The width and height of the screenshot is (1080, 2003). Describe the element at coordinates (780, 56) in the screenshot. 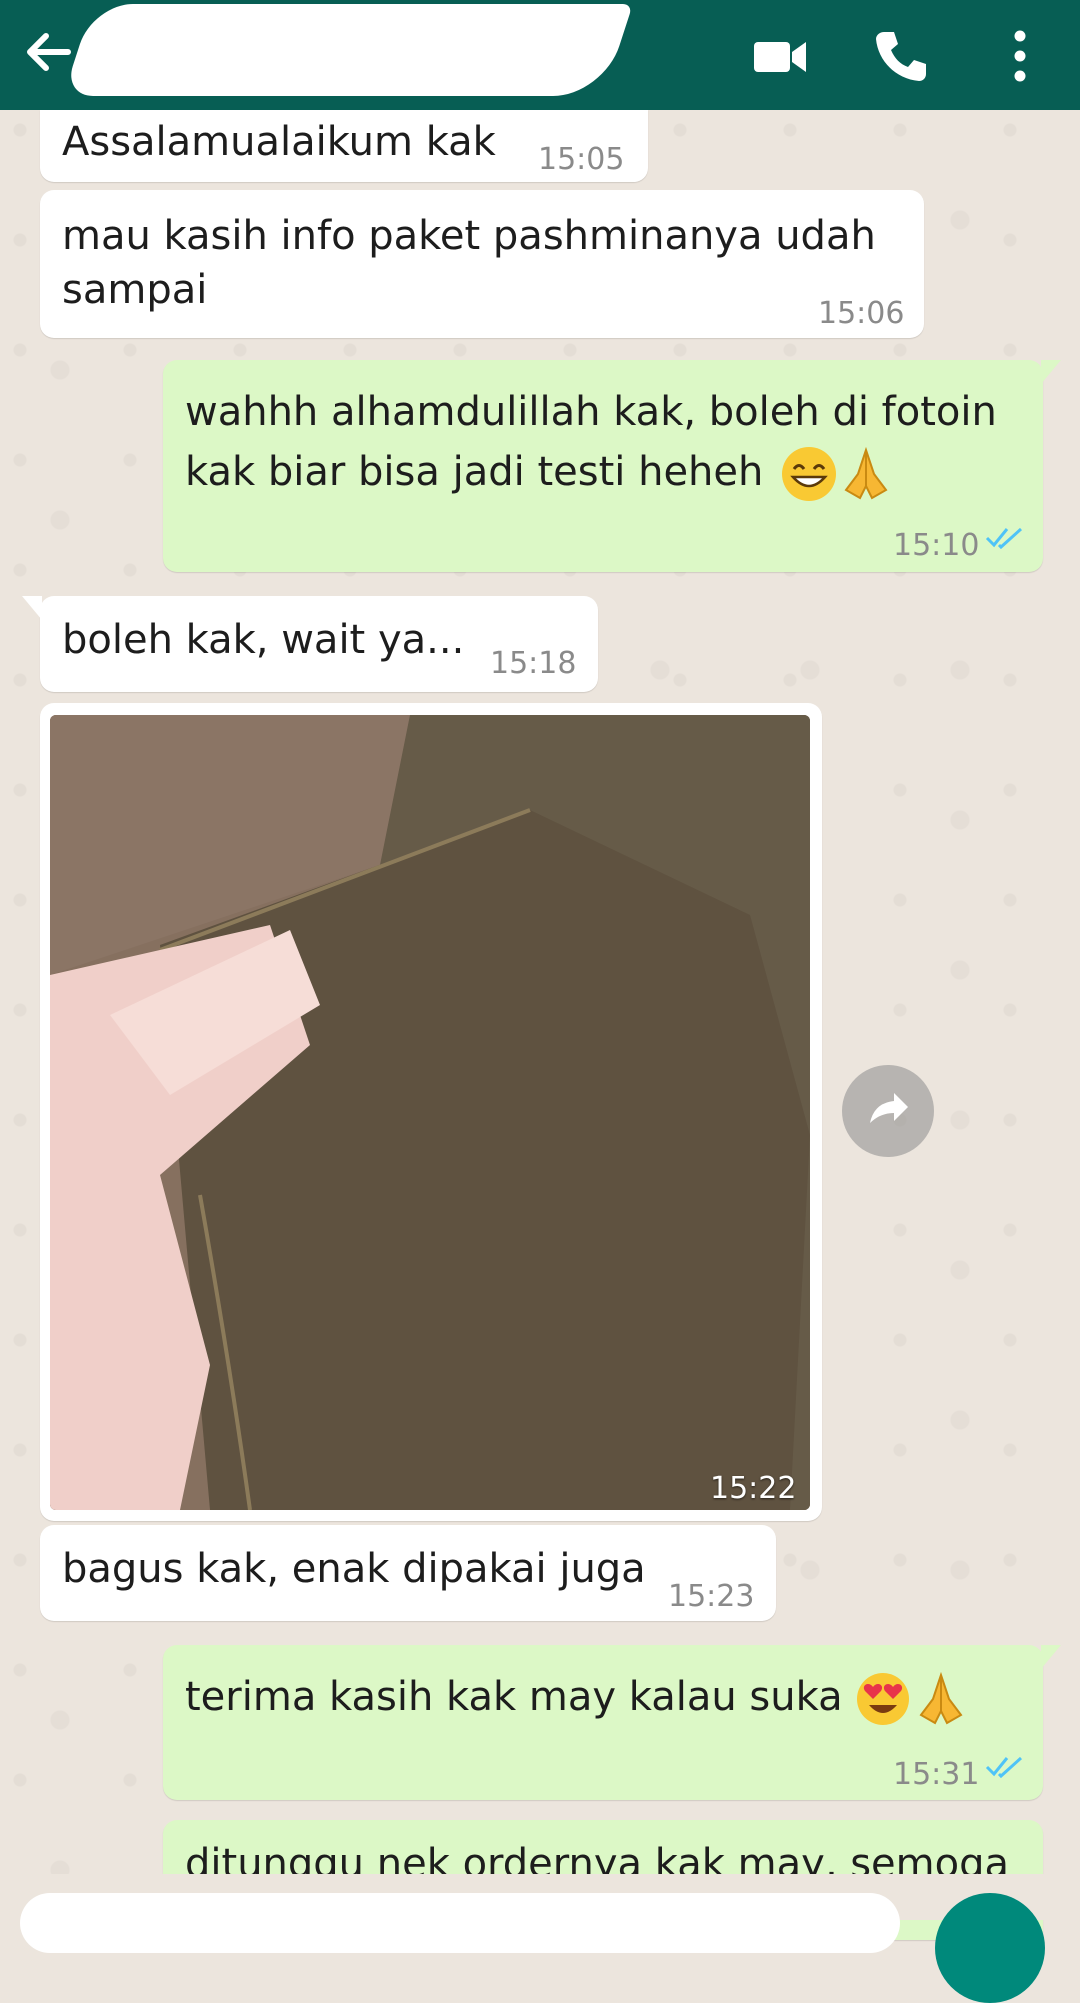

I see `video-call-icon` at that location.